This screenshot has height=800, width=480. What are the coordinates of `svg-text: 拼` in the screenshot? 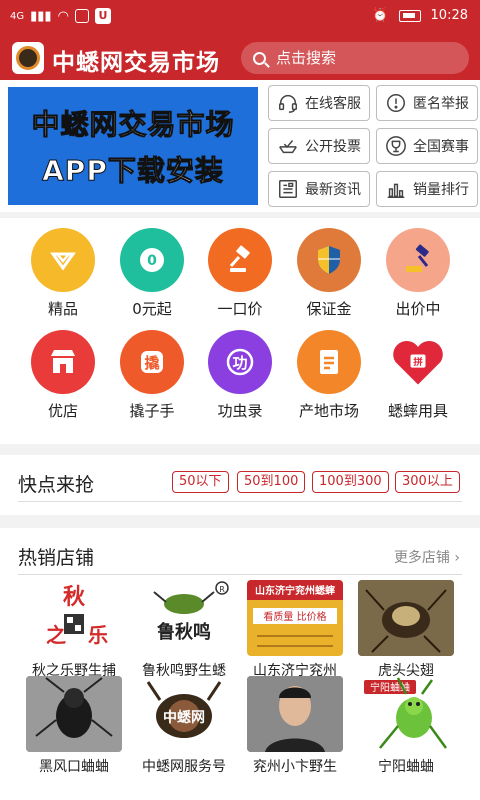 It's located at (418, 362).